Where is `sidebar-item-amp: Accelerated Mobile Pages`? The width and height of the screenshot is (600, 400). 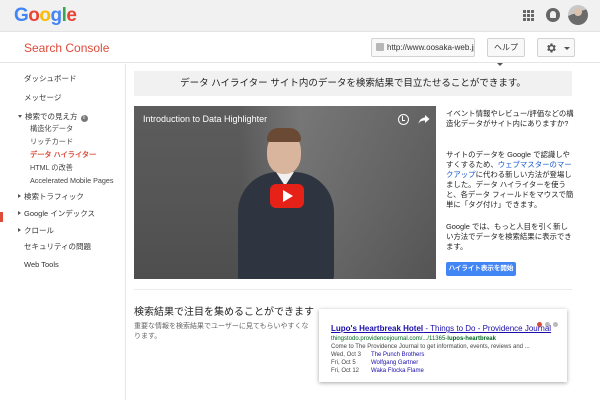 sidebar-item-amp: Accelerated Mobile Pages is located at coordinates (72, 180).